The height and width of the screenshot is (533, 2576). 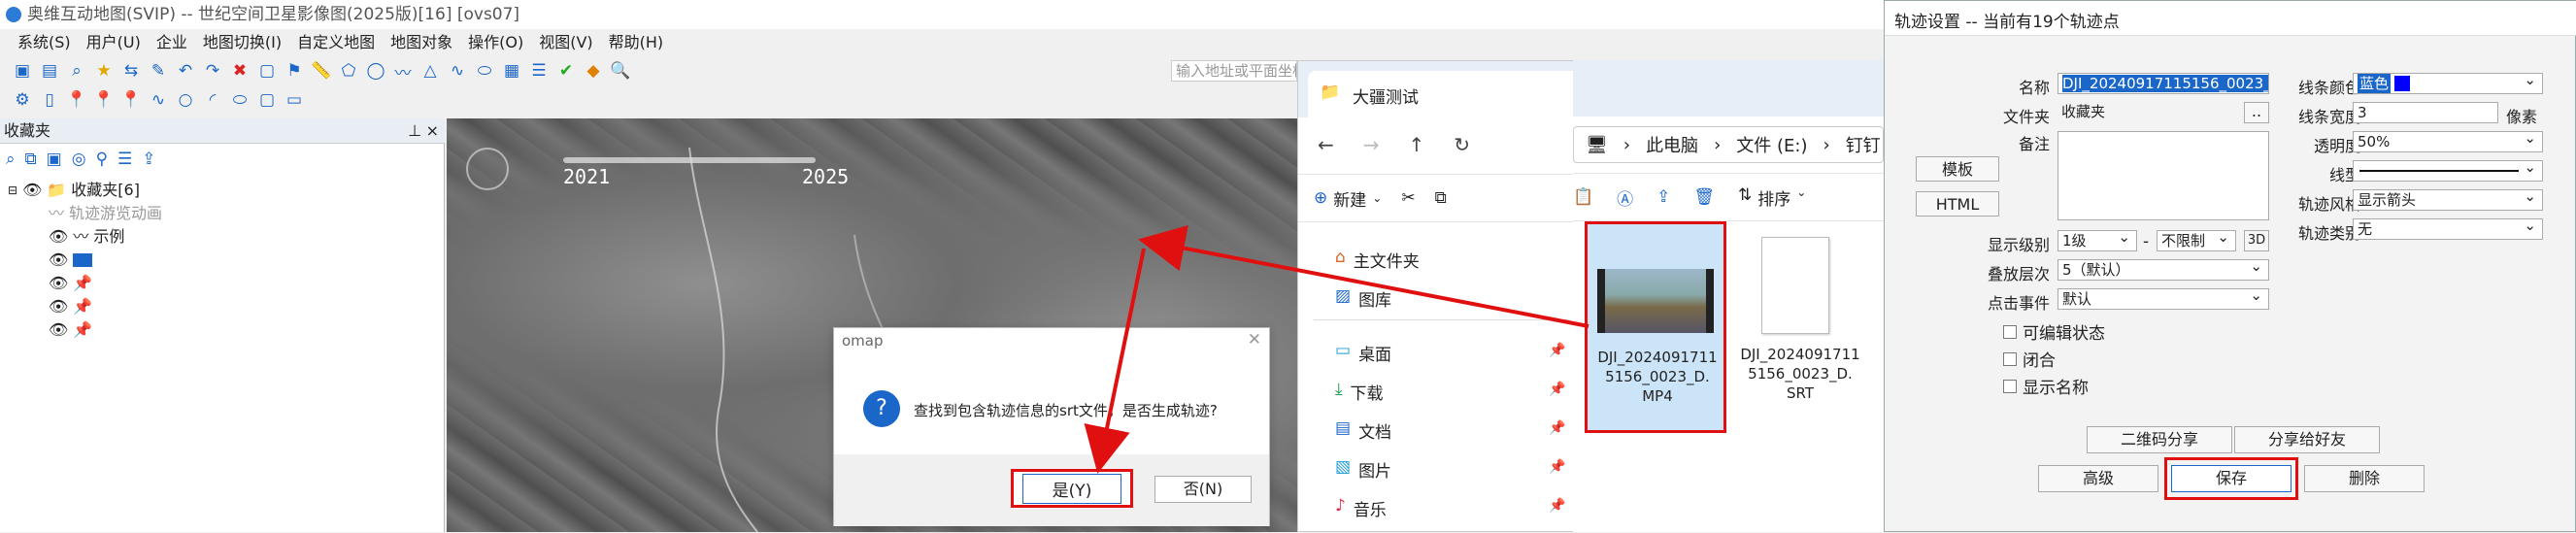 I want to click on search-input: 输入地址或平面坐标, so click(x=1234, y=71).